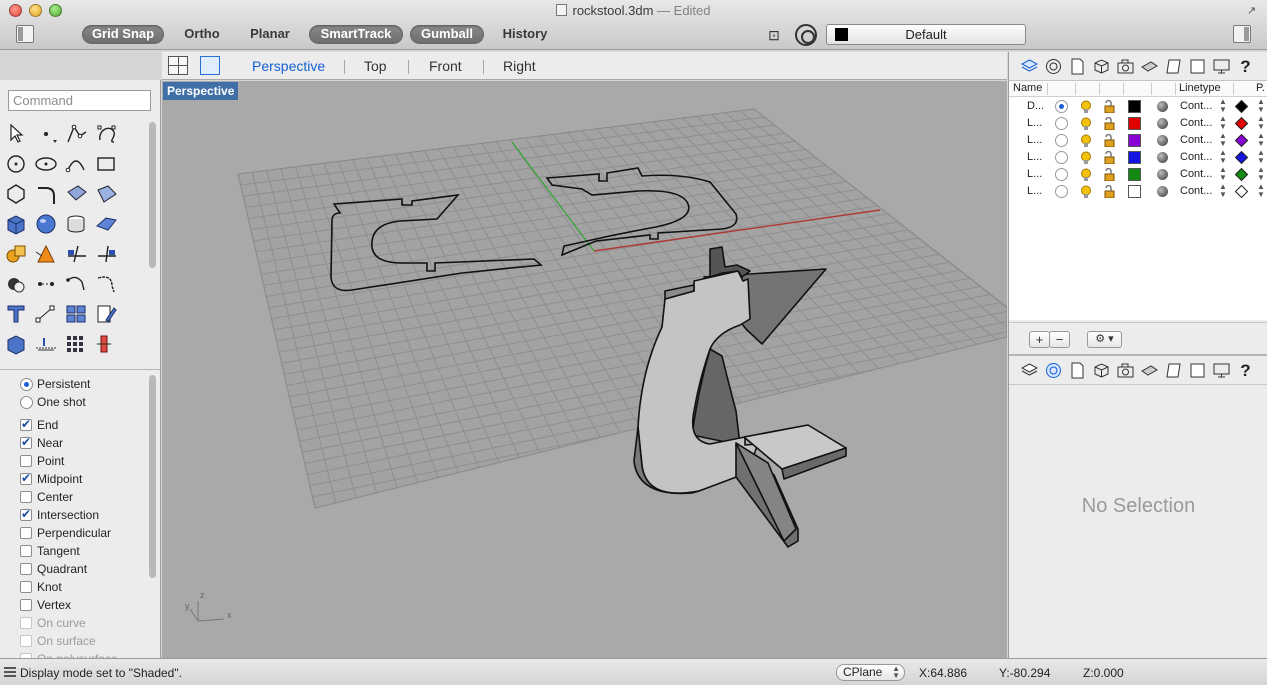  I want to click on history-toggle: History, so click(525, 34).